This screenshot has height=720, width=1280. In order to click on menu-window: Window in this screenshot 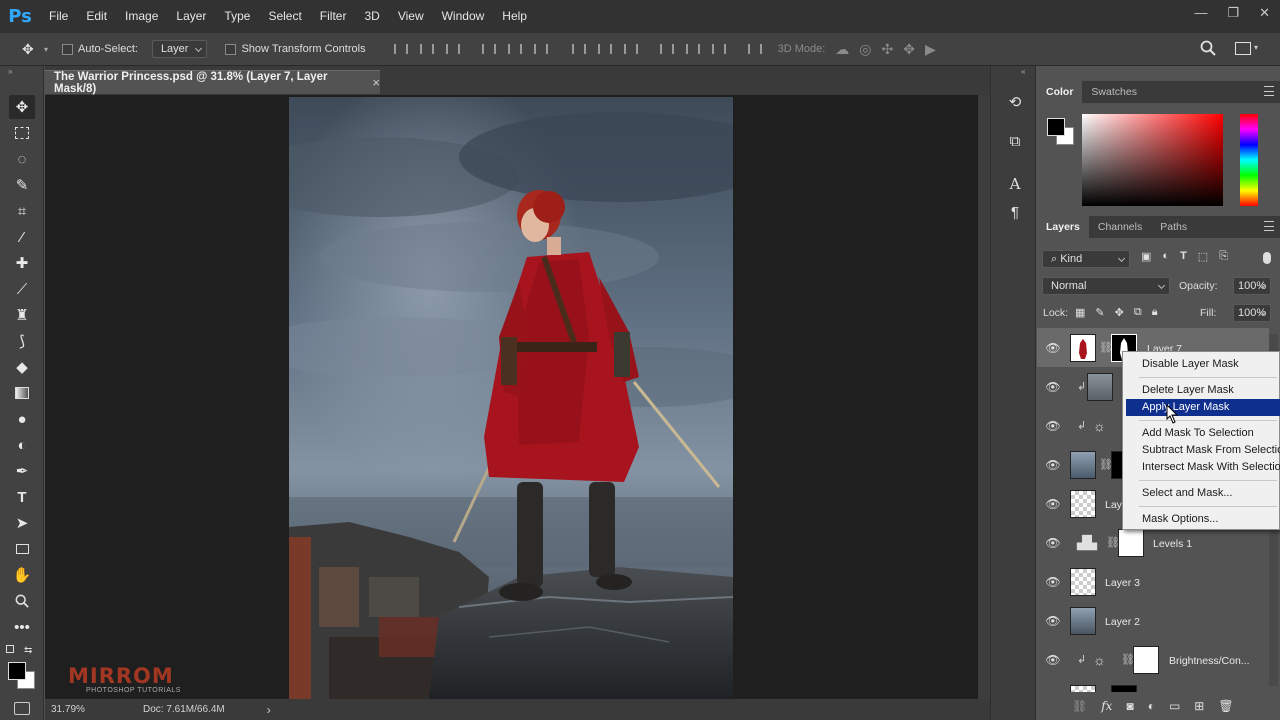, I will do `click(463, 16)`.